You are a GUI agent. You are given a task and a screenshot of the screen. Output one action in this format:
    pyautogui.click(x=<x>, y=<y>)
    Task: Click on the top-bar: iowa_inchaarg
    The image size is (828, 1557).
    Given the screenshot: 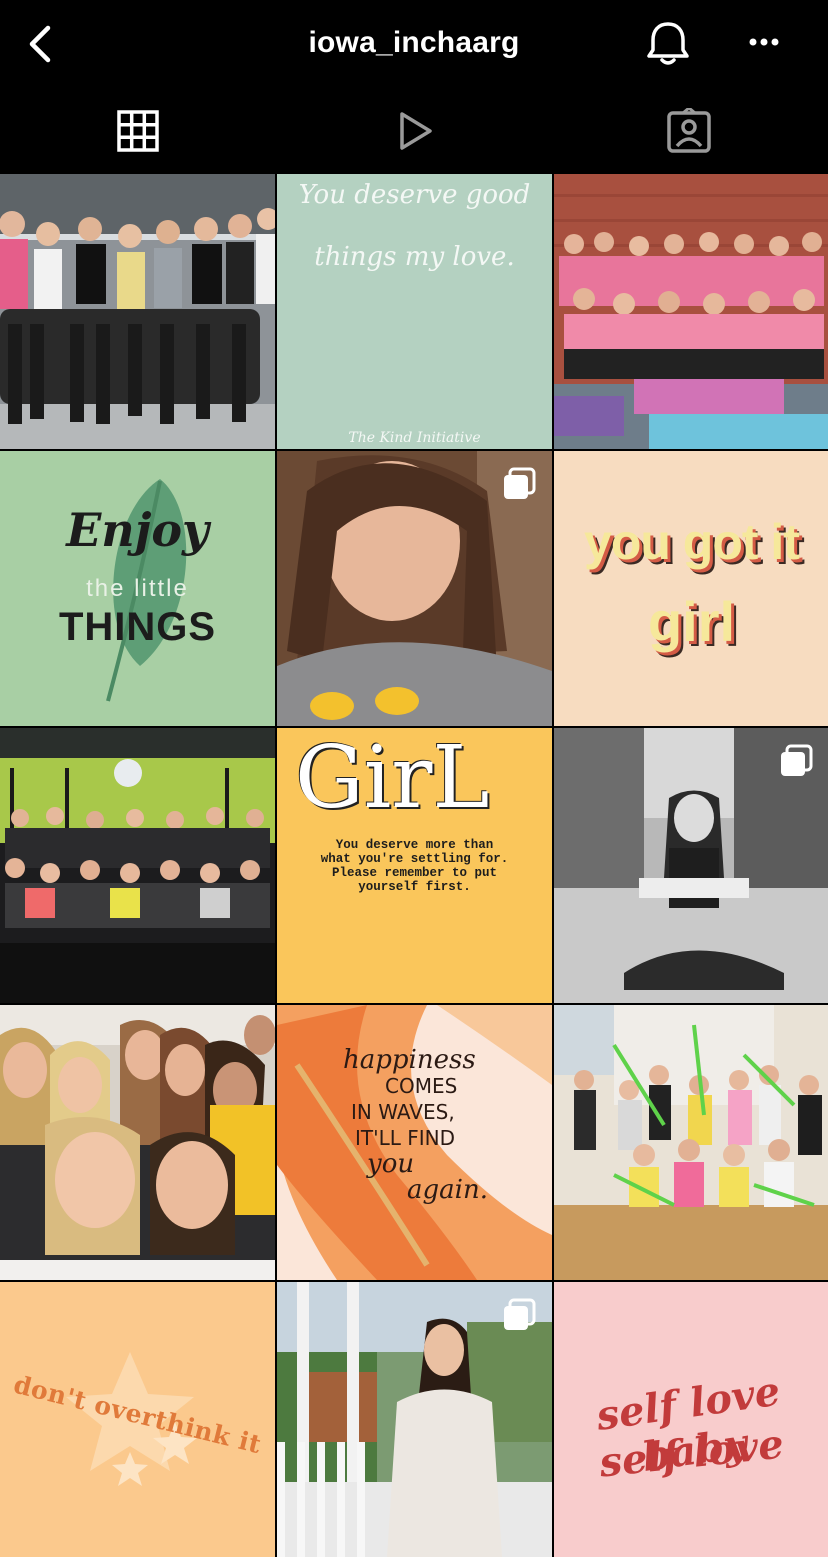 What is the action you would take?
    pyautogui.click(x=414, y=45)
    